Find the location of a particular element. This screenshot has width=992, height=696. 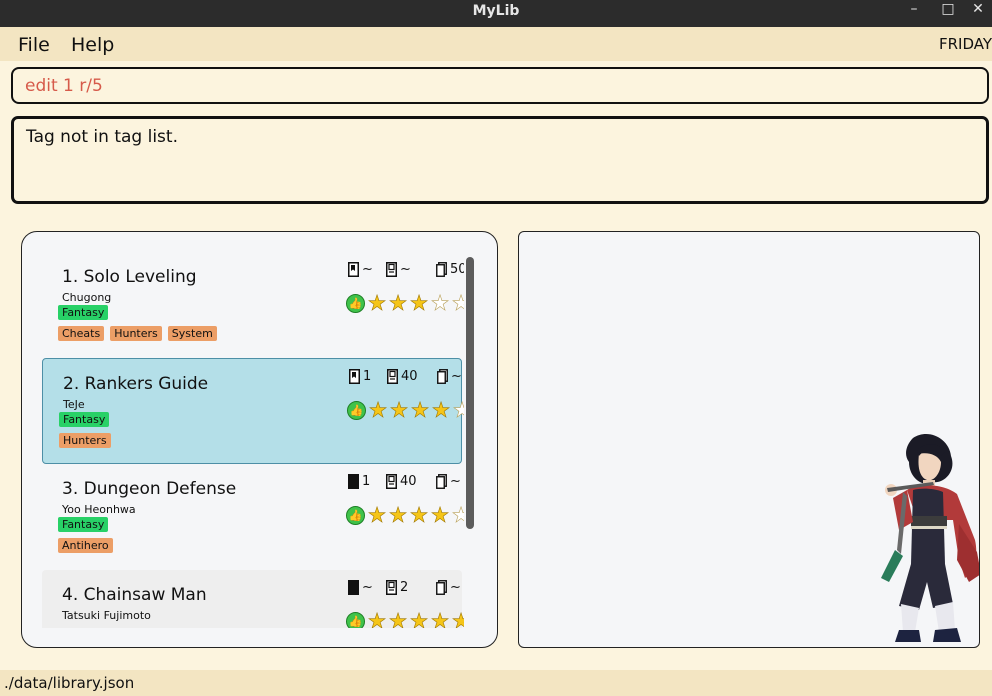

book-author: TeJe is located at coordinates (74, 404).